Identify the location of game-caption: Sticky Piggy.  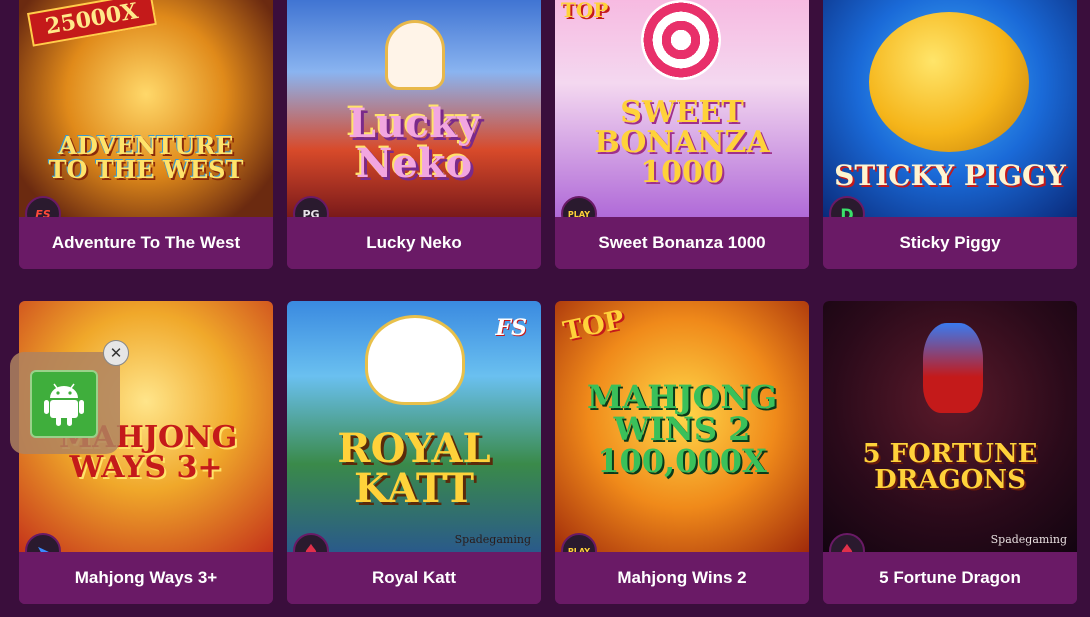
(950, 243).